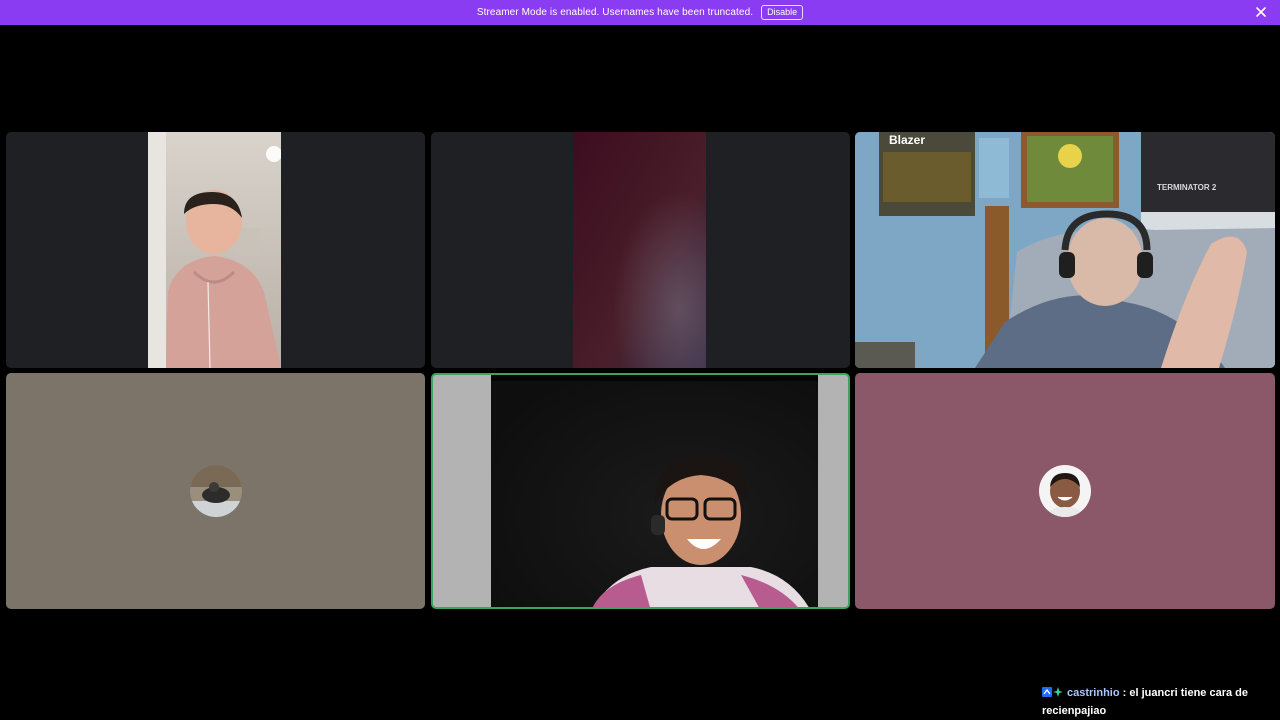 The width and height of the screenshot is (1280, 720). I want to click on prime-badge-icon, so click(1047, 692).